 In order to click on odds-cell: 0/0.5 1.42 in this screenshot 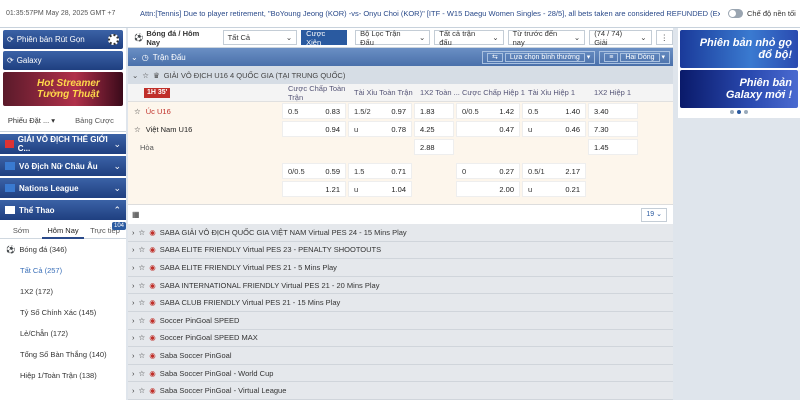, I will do `click(488, 111)`.